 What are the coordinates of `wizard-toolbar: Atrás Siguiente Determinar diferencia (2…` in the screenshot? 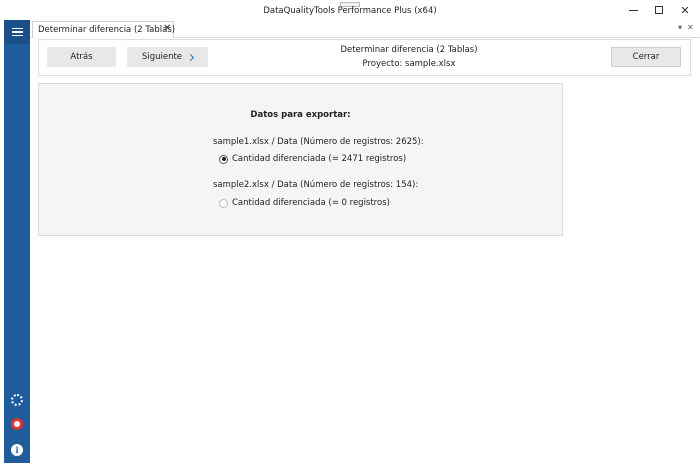 It's located at (364, 57).